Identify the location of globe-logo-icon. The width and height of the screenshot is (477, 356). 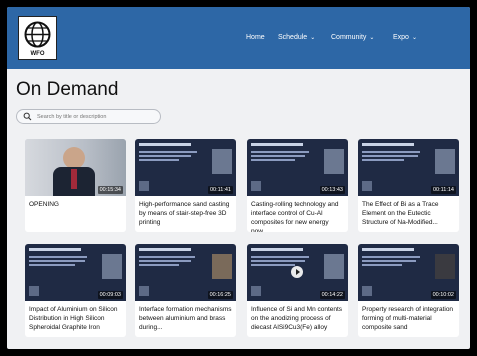
(37, 34).